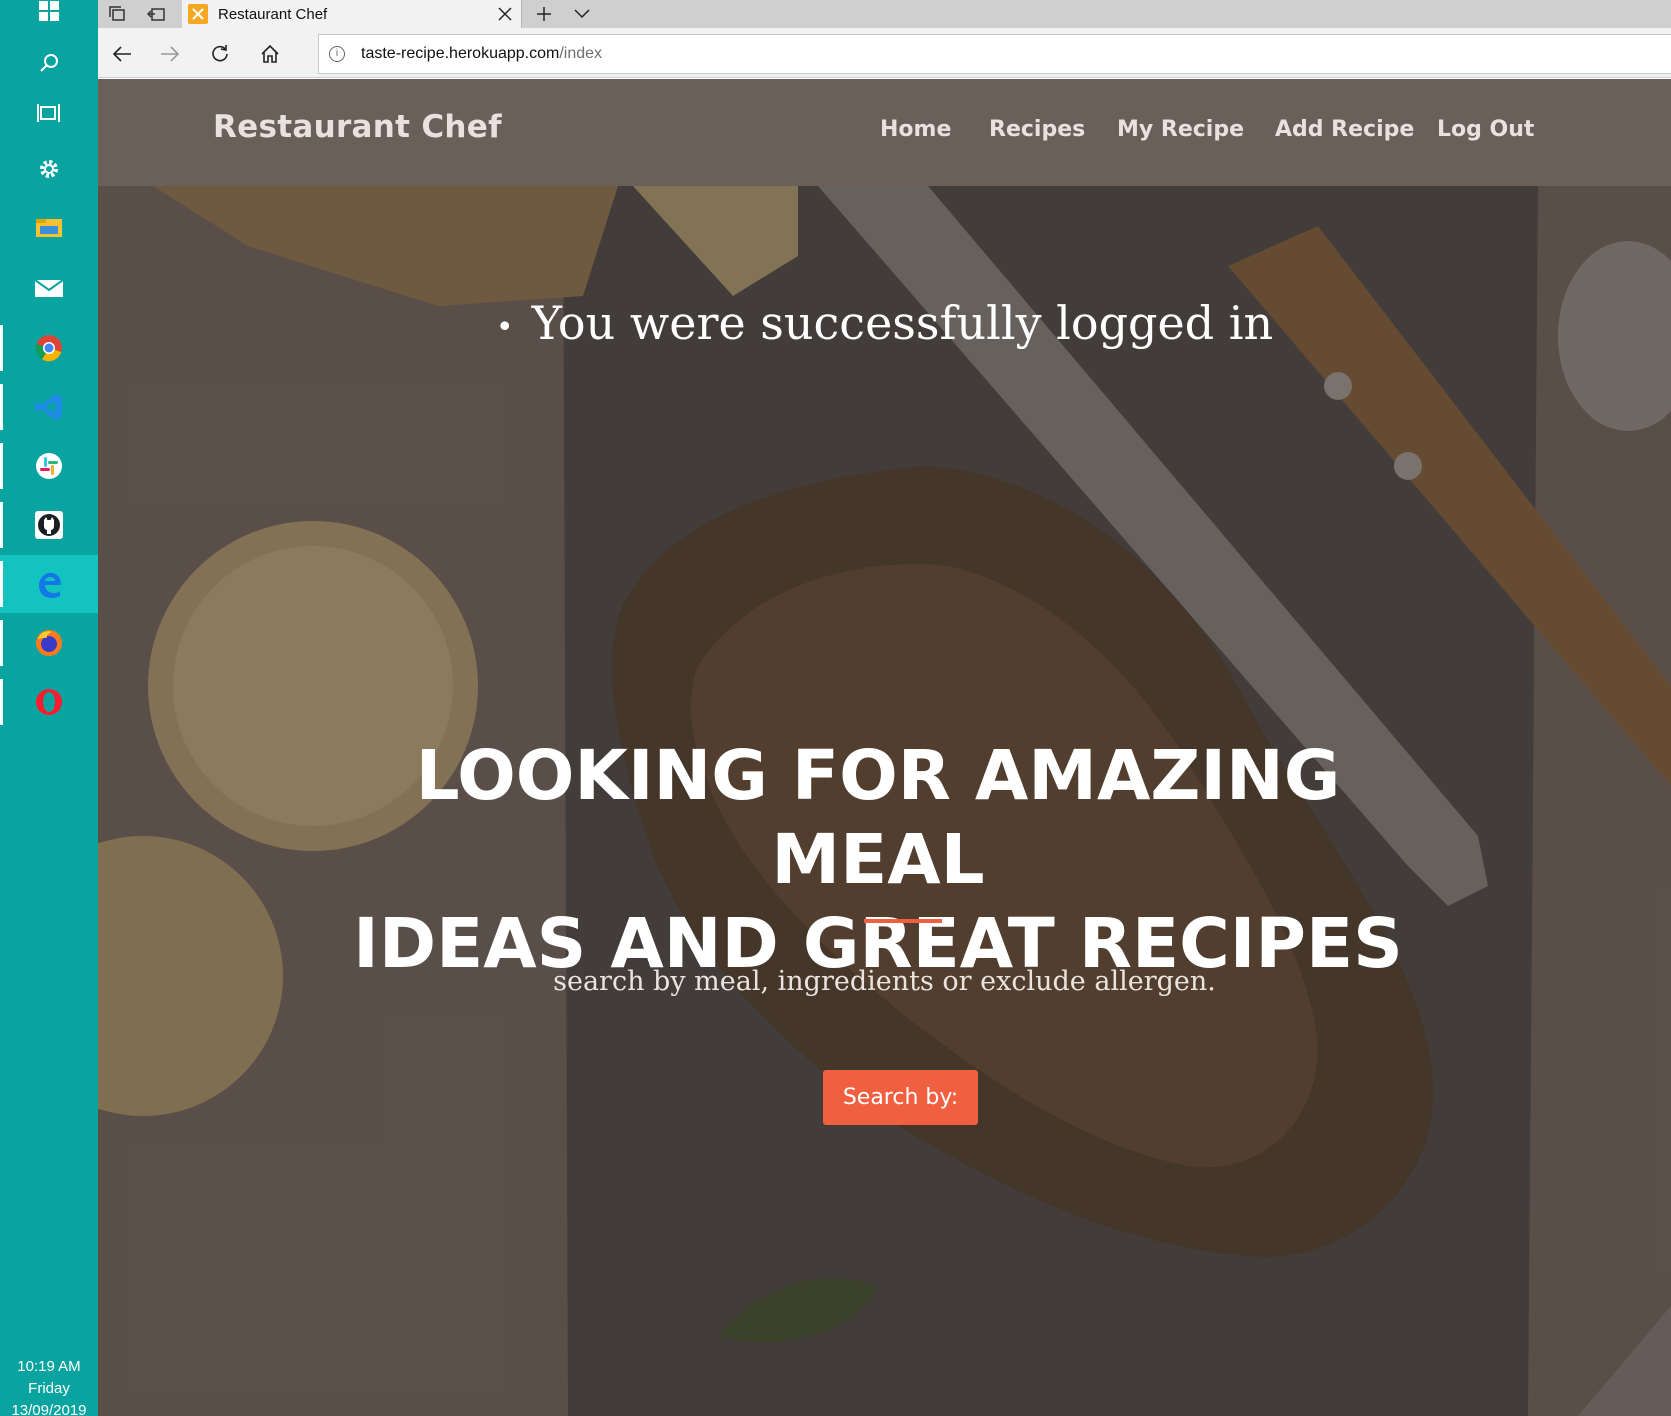 The width and height of the screenshot is (1671, 1416). What do you see at coordinates (878, 818) in the screenshot?
I see `headline-line-1: LOOKING FOR AMAZING MEAL` at bounding box center [878, 818].